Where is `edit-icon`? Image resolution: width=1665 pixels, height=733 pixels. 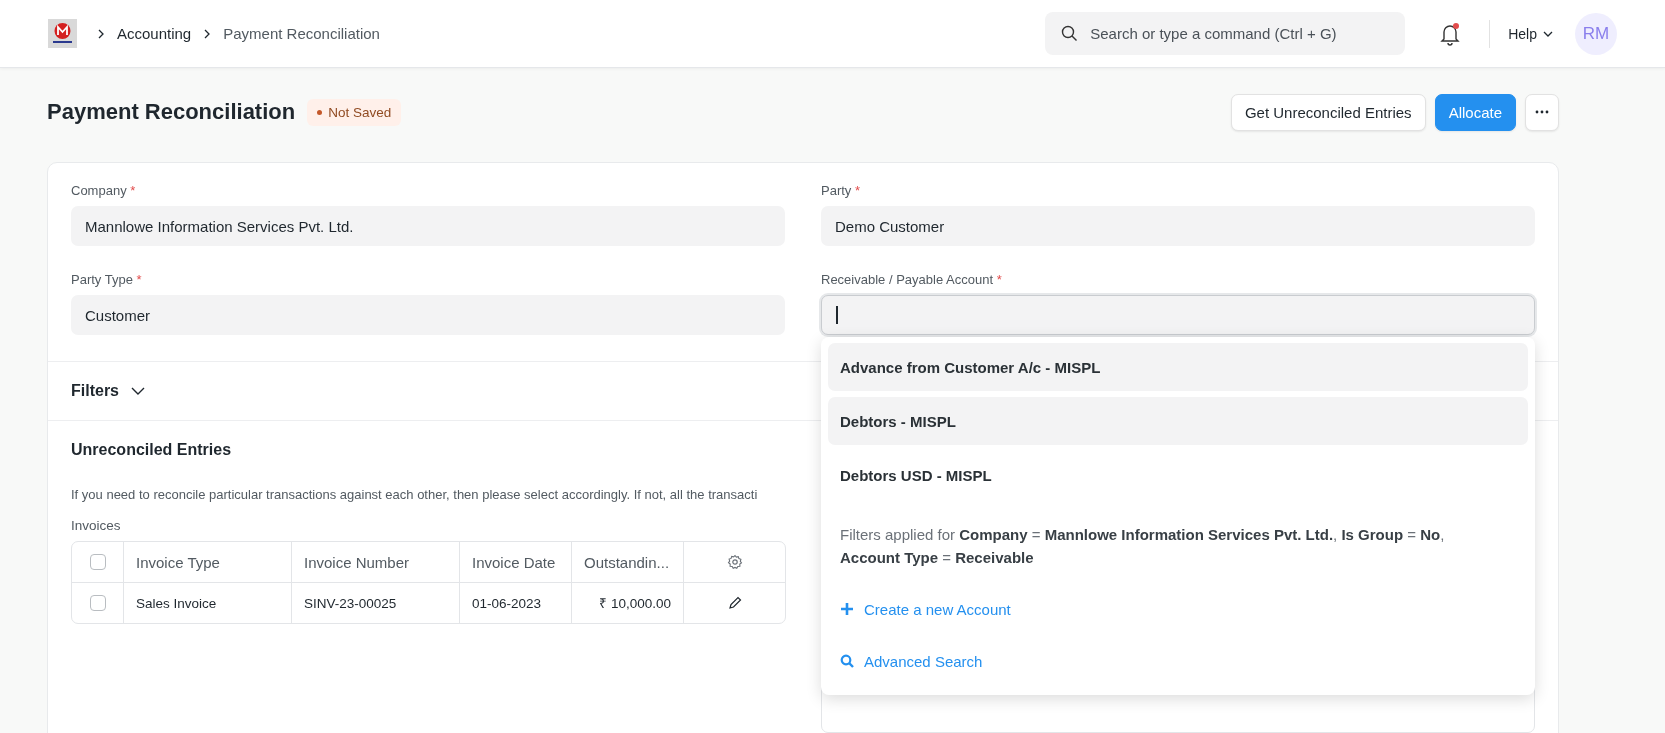
edit-icon is located at coordinates (734, 603).